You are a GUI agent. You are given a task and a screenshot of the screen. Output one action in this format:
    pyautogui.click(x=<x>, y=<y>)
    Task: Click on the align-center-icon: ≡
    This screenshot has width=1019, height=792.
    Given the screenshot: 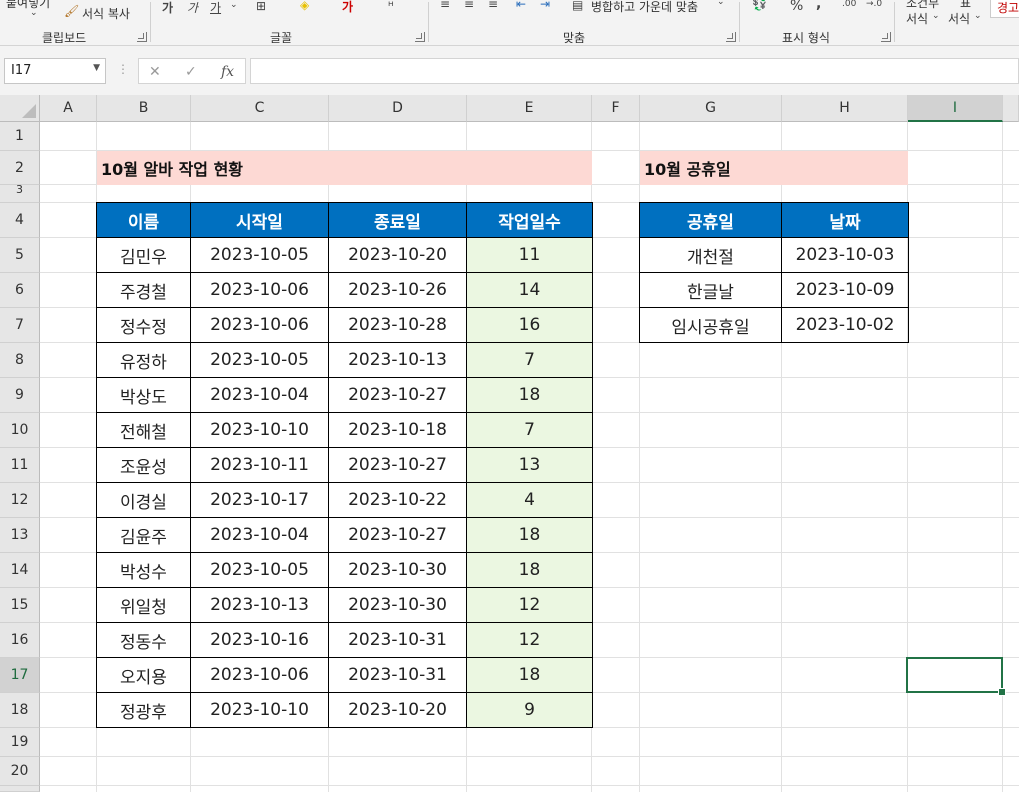 What is the action you would take?
    pyautogui.click(x=469, y=5)
    